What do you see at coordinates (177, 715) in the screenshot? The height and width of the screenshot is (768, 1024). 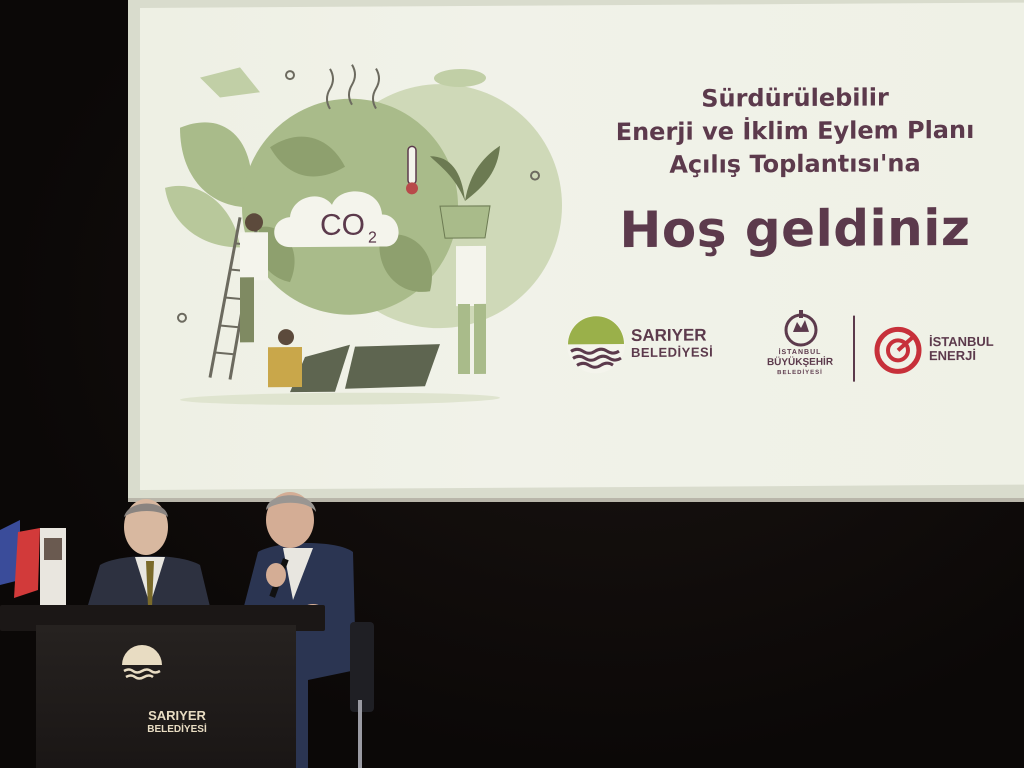 I see `podium-logo-line1: SARIYER` at bounding box center [177, 715].